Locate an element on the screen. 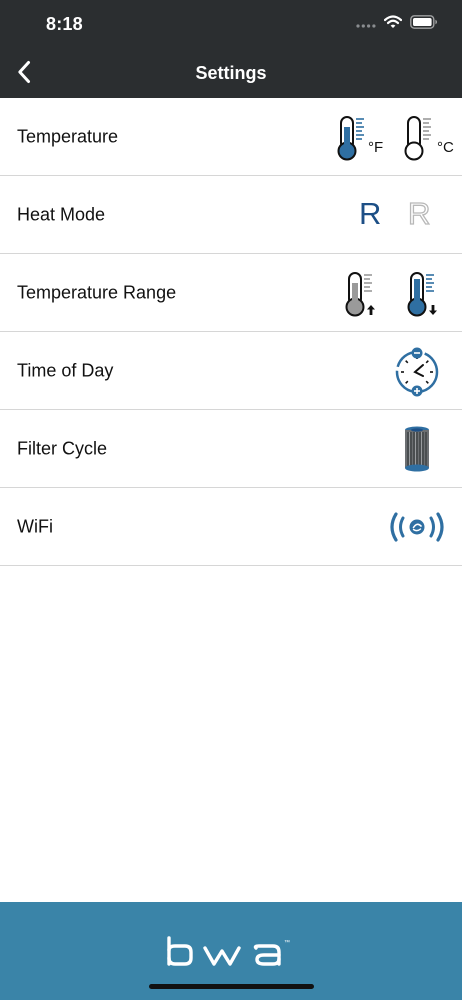  settings-row-label: Heat Mode is located at coordinates (61, 214).